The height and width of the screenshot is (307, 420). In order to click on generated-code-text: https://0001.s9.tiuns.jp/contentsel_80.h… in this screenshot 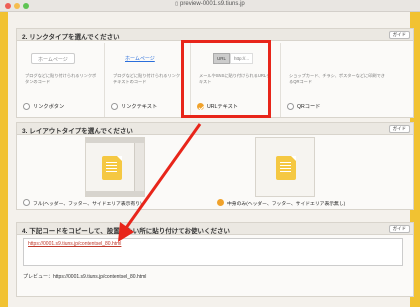, I will do `click(75, 244)`.